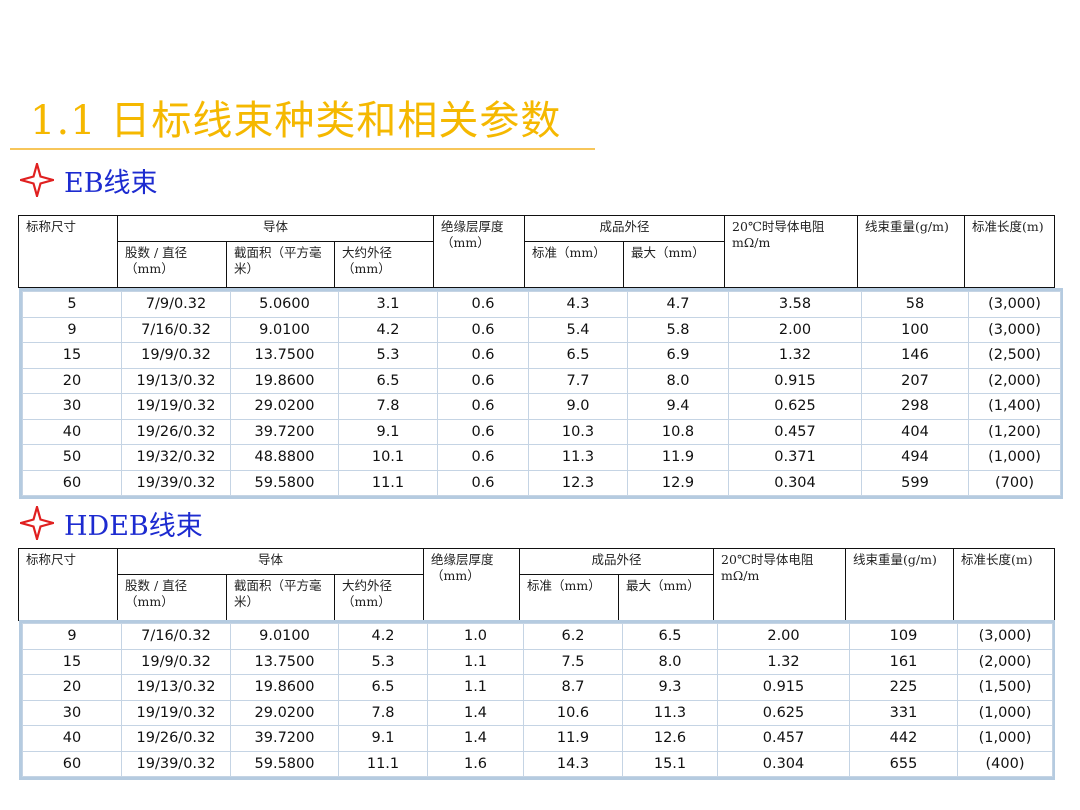 The height and width of the screenshot is (810, 1080). I want to click on table-cell: 11.3, so click(578, 457).